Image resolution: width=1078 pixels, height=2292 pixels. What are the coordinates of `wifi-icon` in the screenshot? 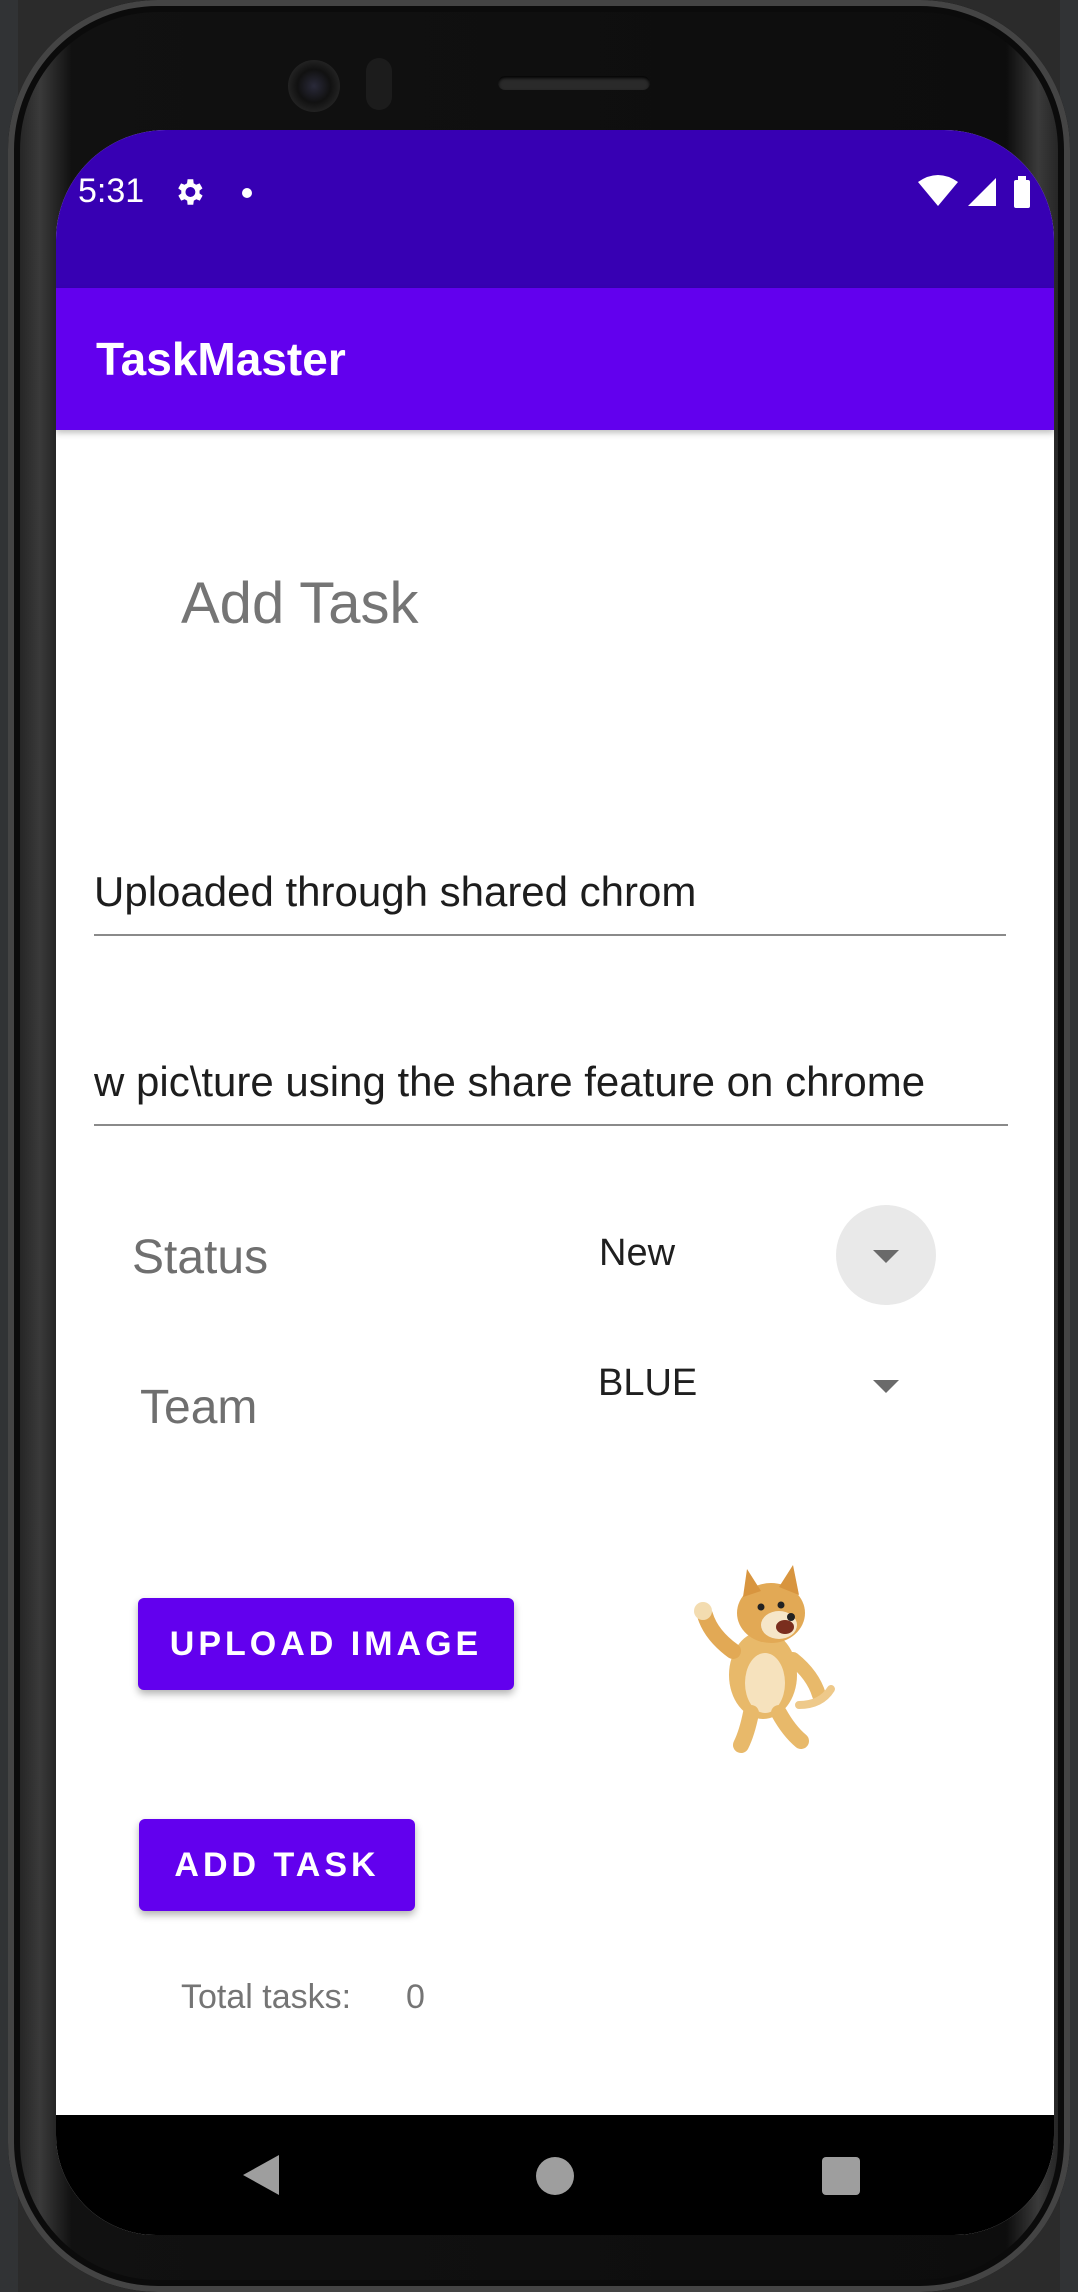 It's located at (938, 190).